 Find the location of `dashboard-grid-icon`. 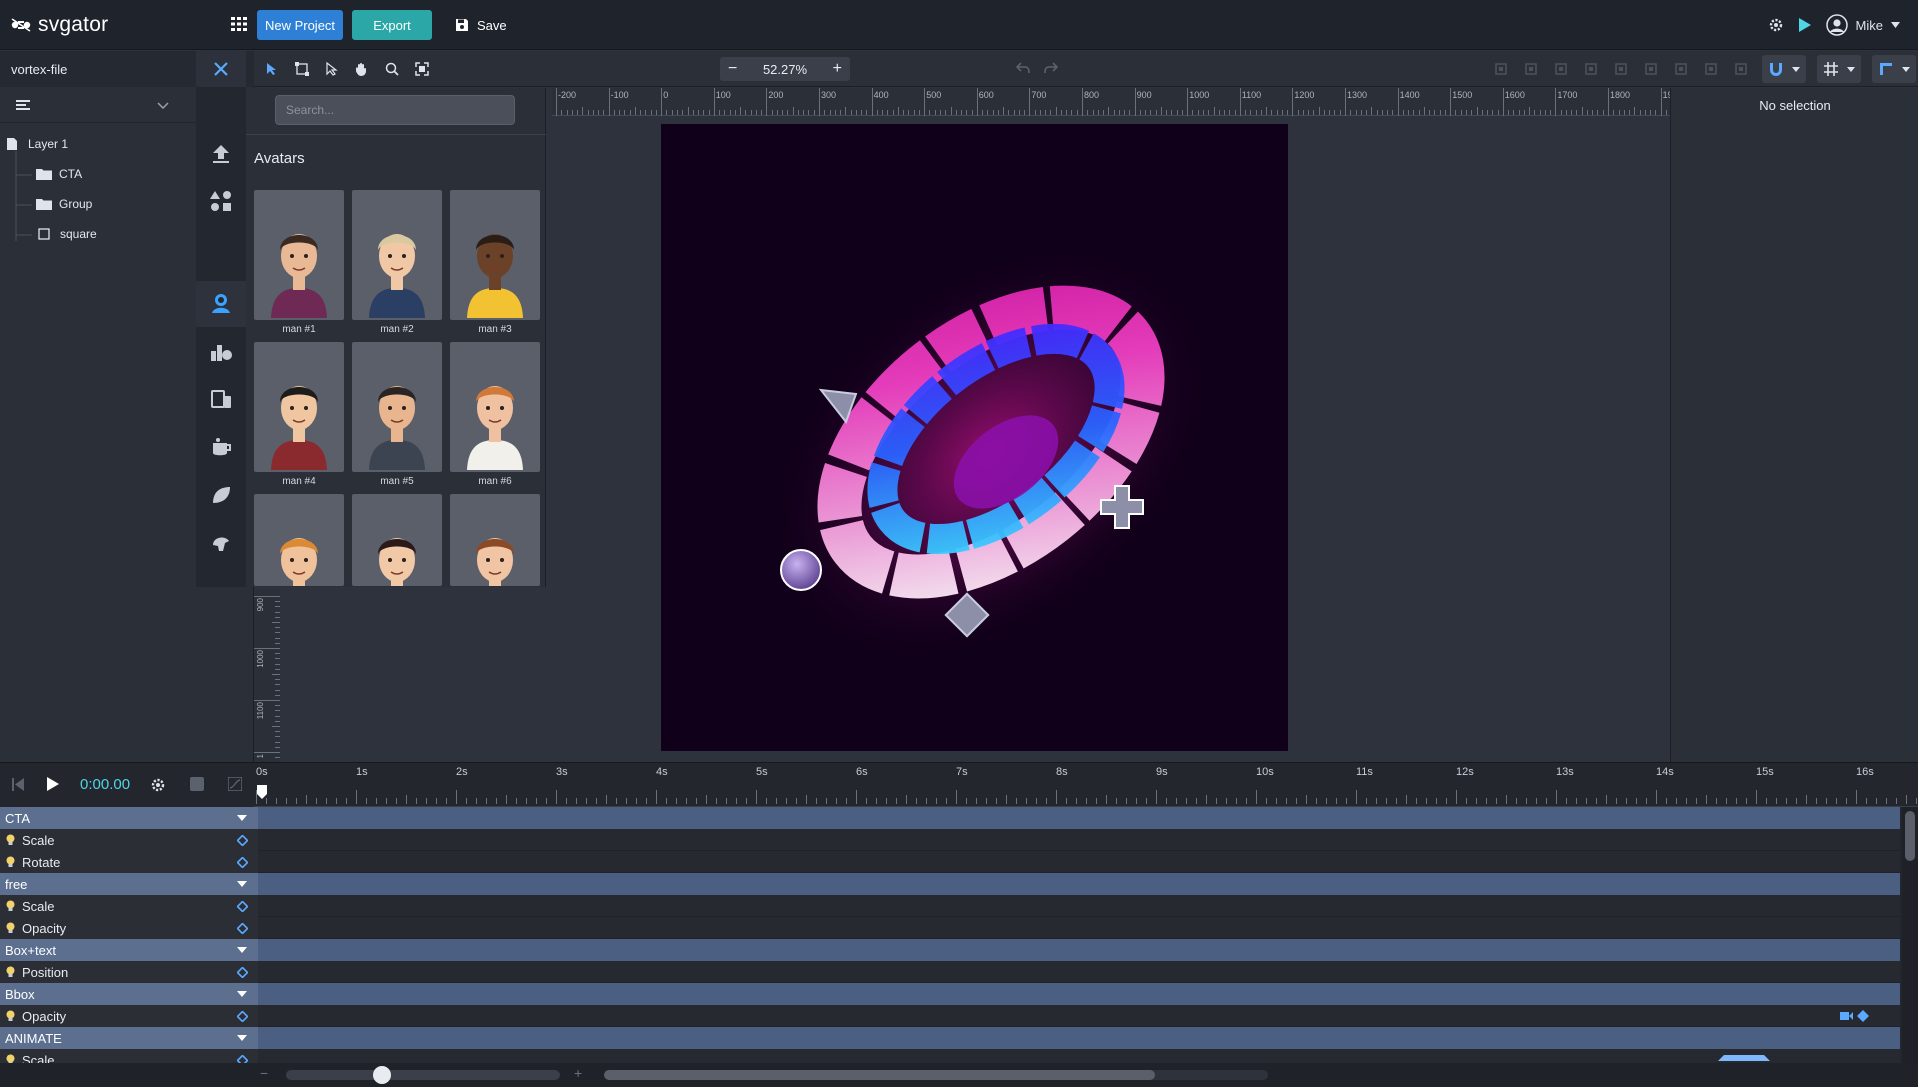

dashboard-grid-icon is located at coordinates (239, 24).